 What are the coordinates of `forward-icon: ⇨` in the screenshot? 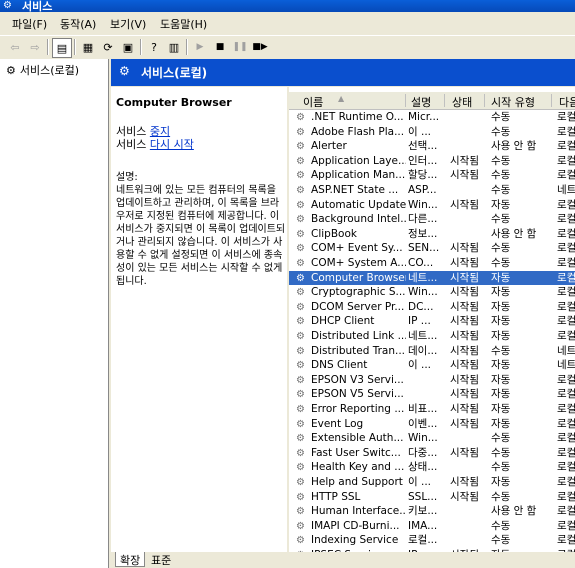 It's located at (35, 47).